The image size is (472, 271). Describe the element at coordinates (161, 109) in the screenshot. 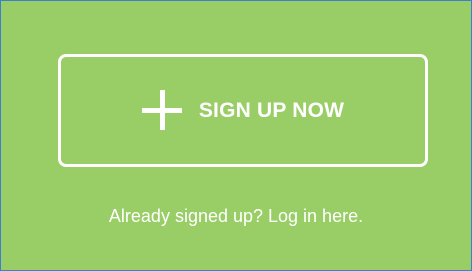

I see `plus-icon` at that location.